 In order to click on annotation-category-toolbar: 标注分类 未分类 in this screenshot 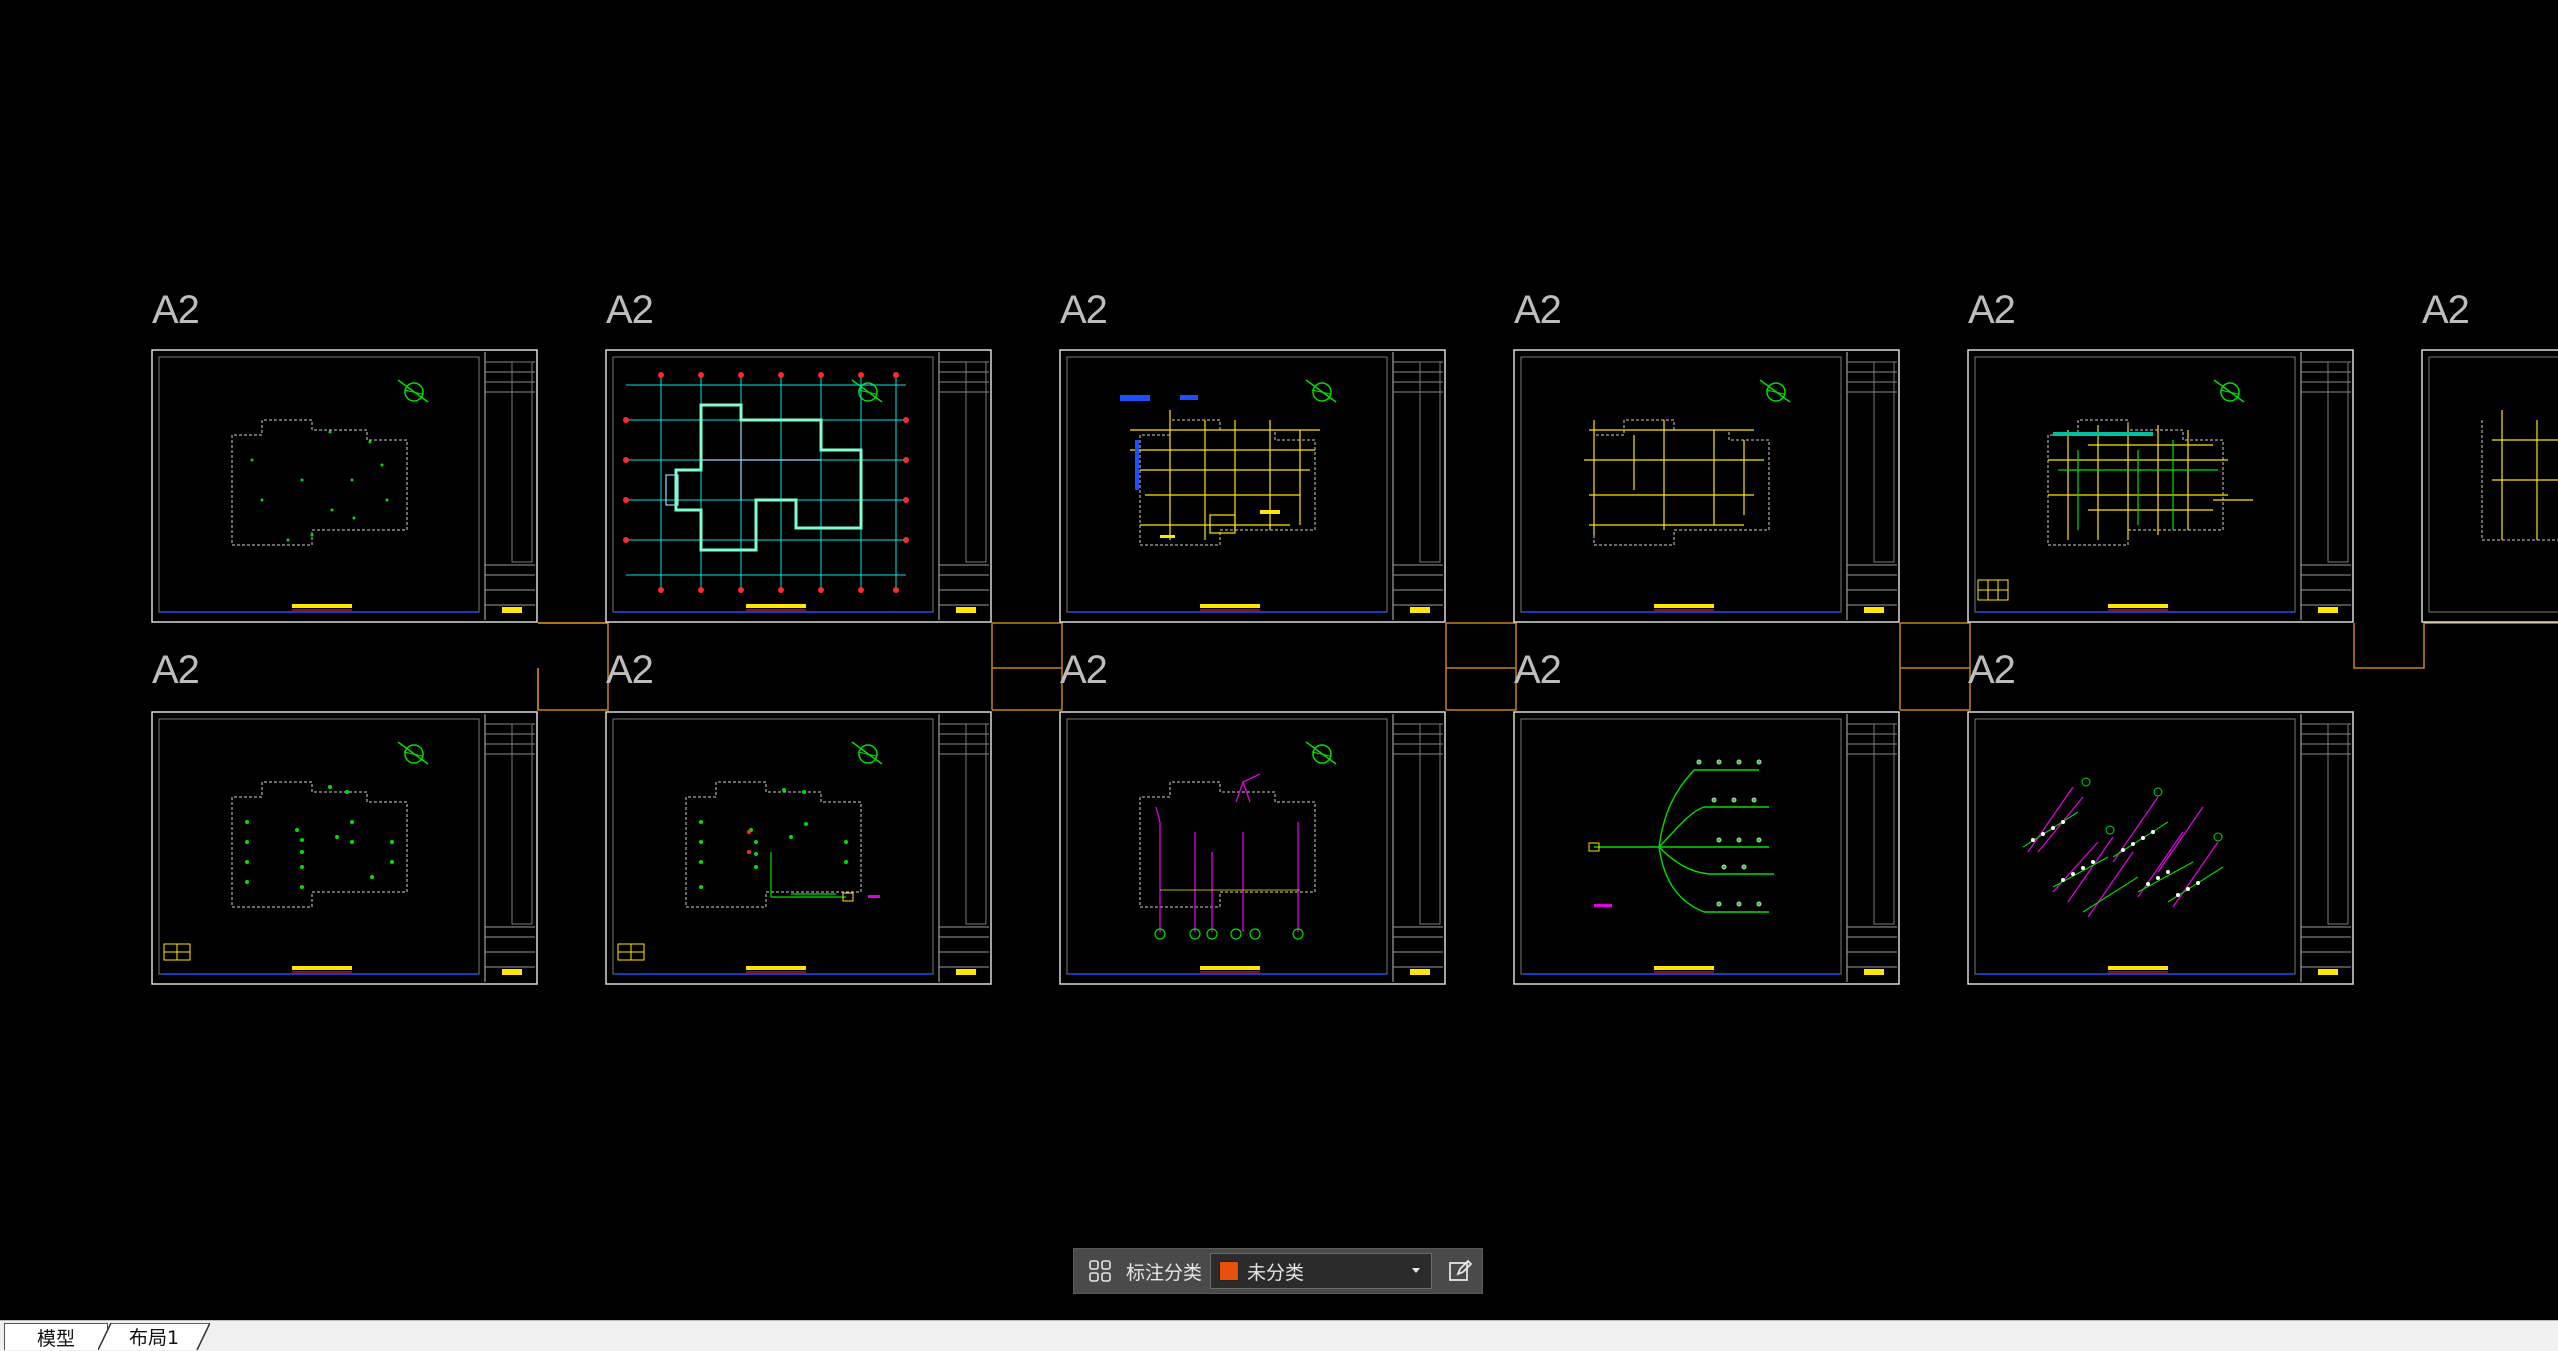, I will do `click(1278, 1271)`.